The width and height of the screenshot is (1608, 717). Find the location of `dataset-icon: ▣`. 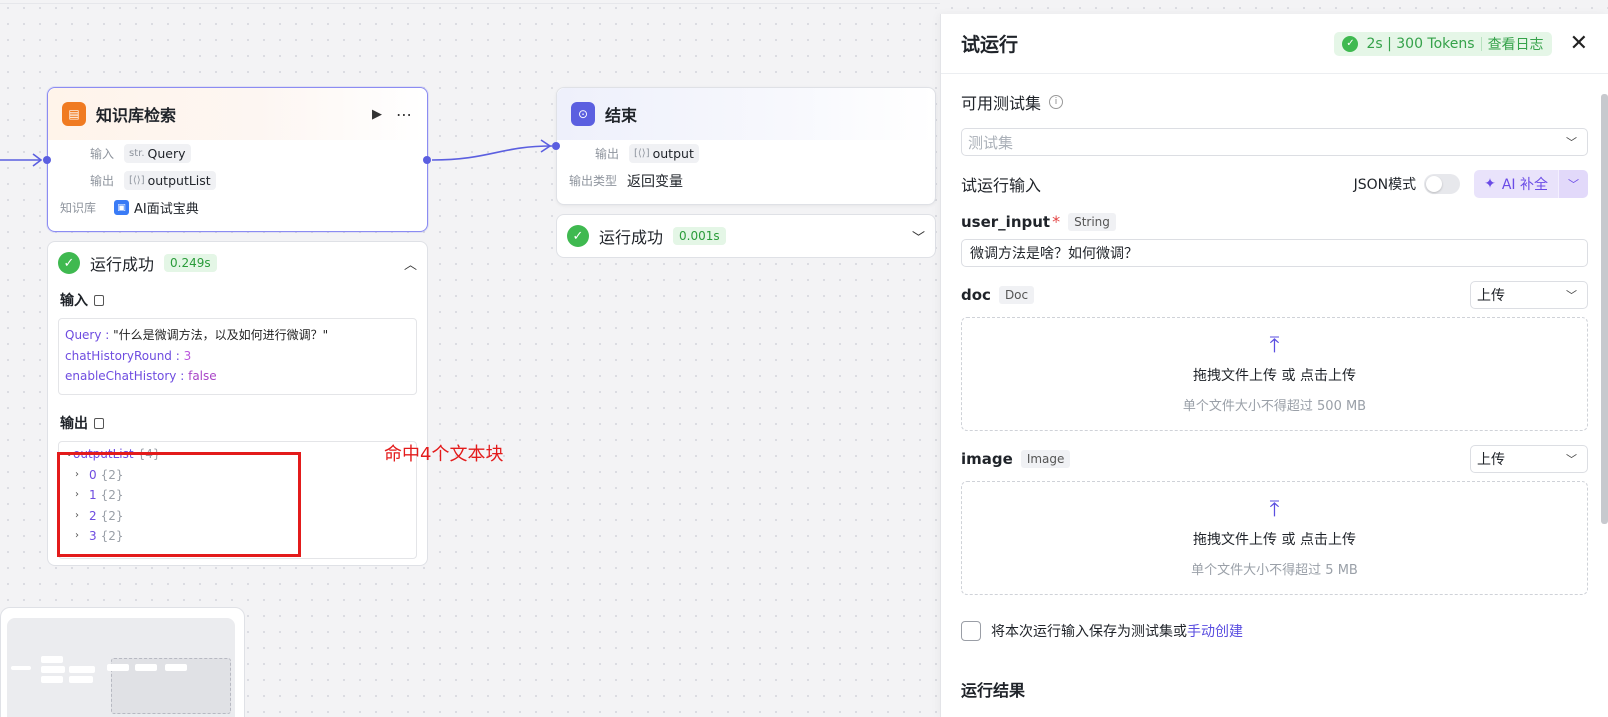

dataset-icon: ▣ is located at coordinates (121, 207).